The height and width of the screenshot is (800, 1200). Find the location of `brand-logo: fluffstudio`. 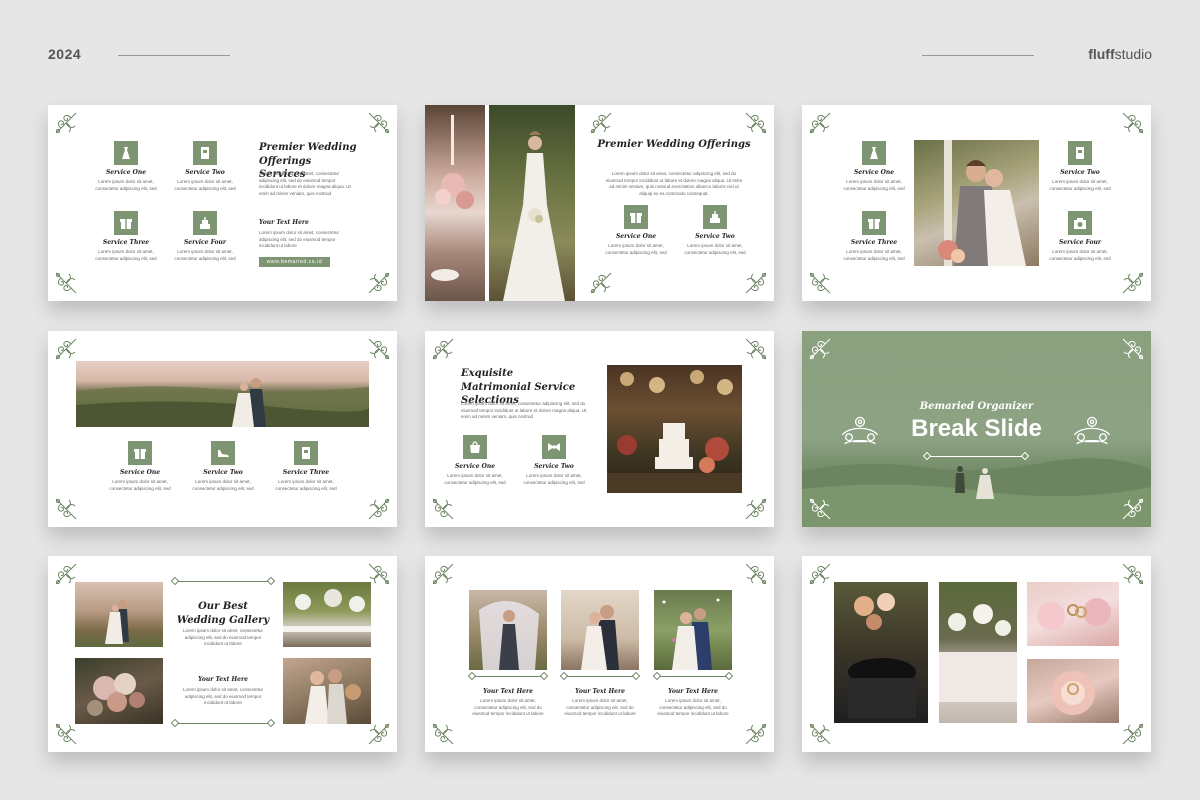

brand-logo: fluffstudio is located at coordinates (1120, 54).